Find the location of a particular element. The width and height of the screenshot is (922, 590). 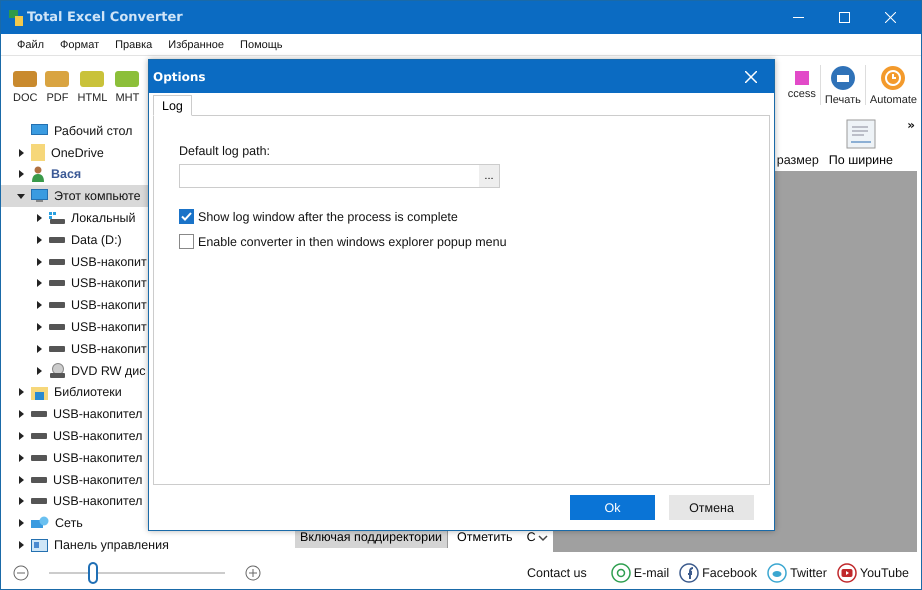

field-label: Default log path: is located at coordinates (225, 151).